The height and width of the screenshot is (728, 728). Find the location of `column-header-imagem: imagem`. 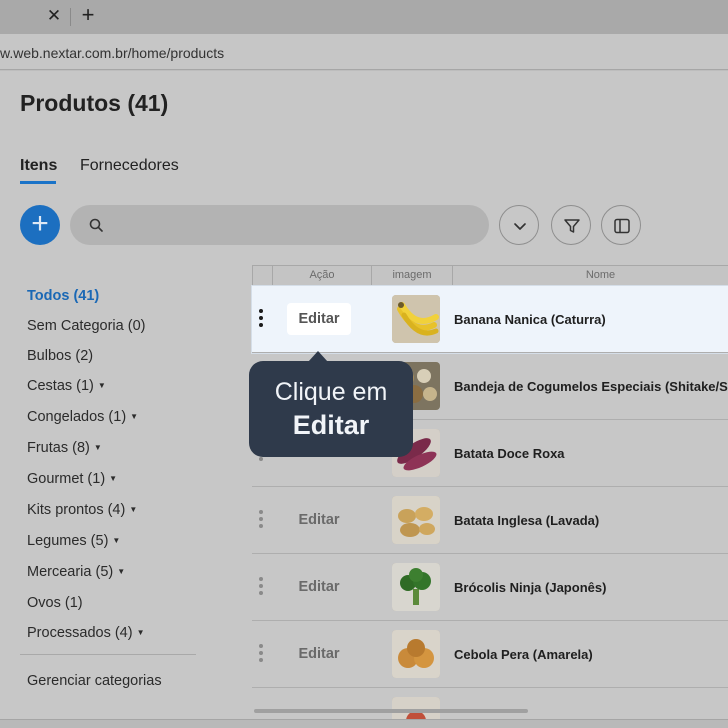

column-header-imagem: imagem is located at coordinates (411, 275).